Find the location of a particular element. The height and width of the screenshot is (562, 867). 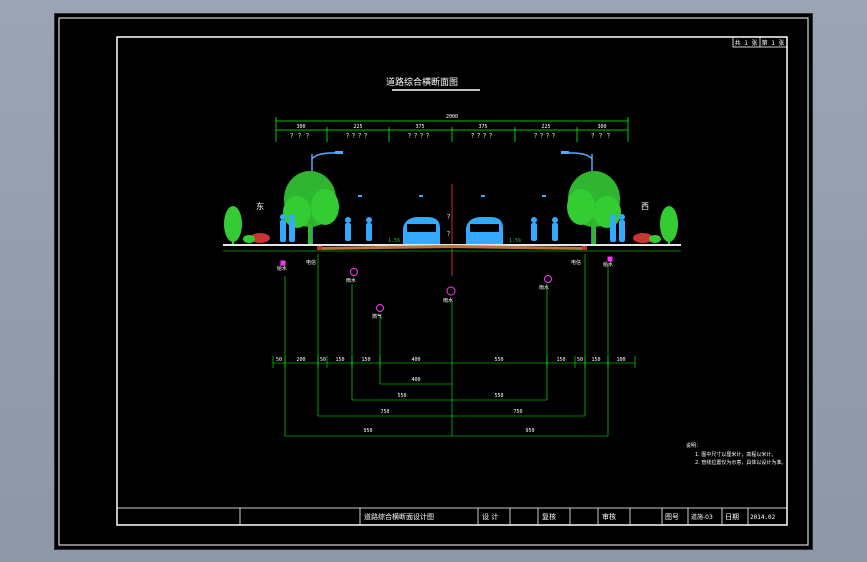

car-left is located at coordinates (421, 232).